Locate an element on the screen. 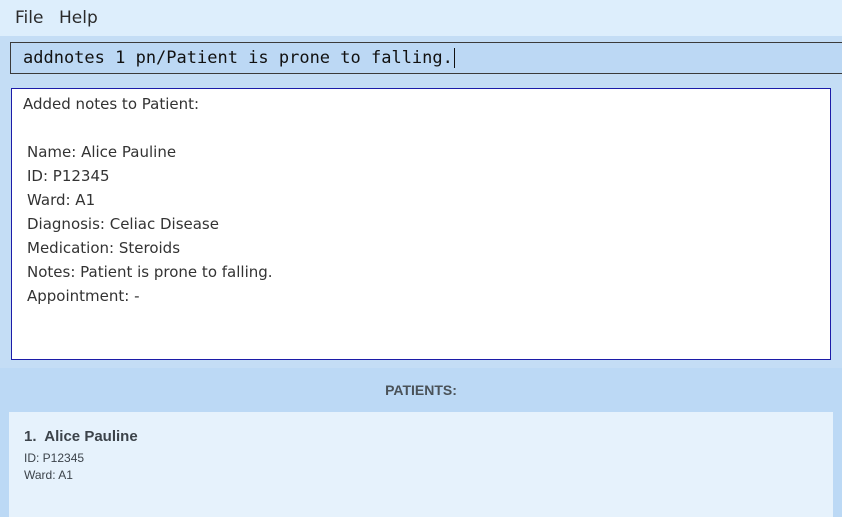  result-heading: Added notes to Patient: is located at coordinates (111, 104).